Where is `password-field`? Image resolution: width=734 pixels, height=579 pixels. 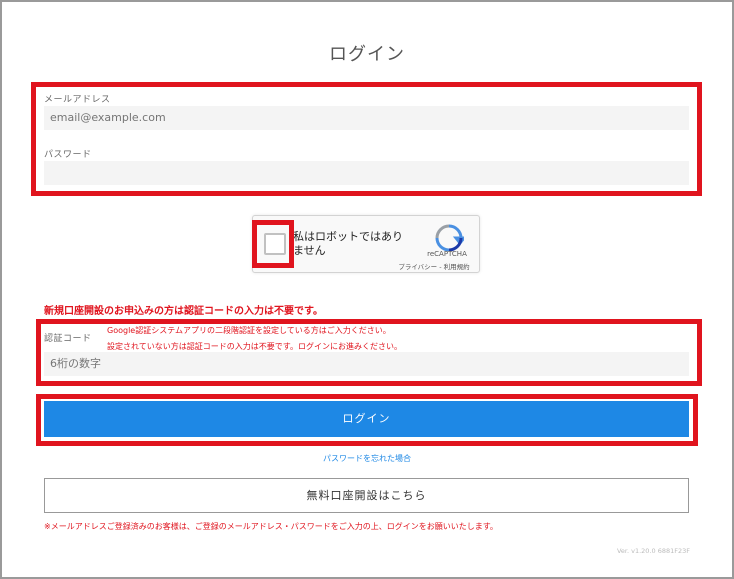 password-field is located at coordinates (366, 173).